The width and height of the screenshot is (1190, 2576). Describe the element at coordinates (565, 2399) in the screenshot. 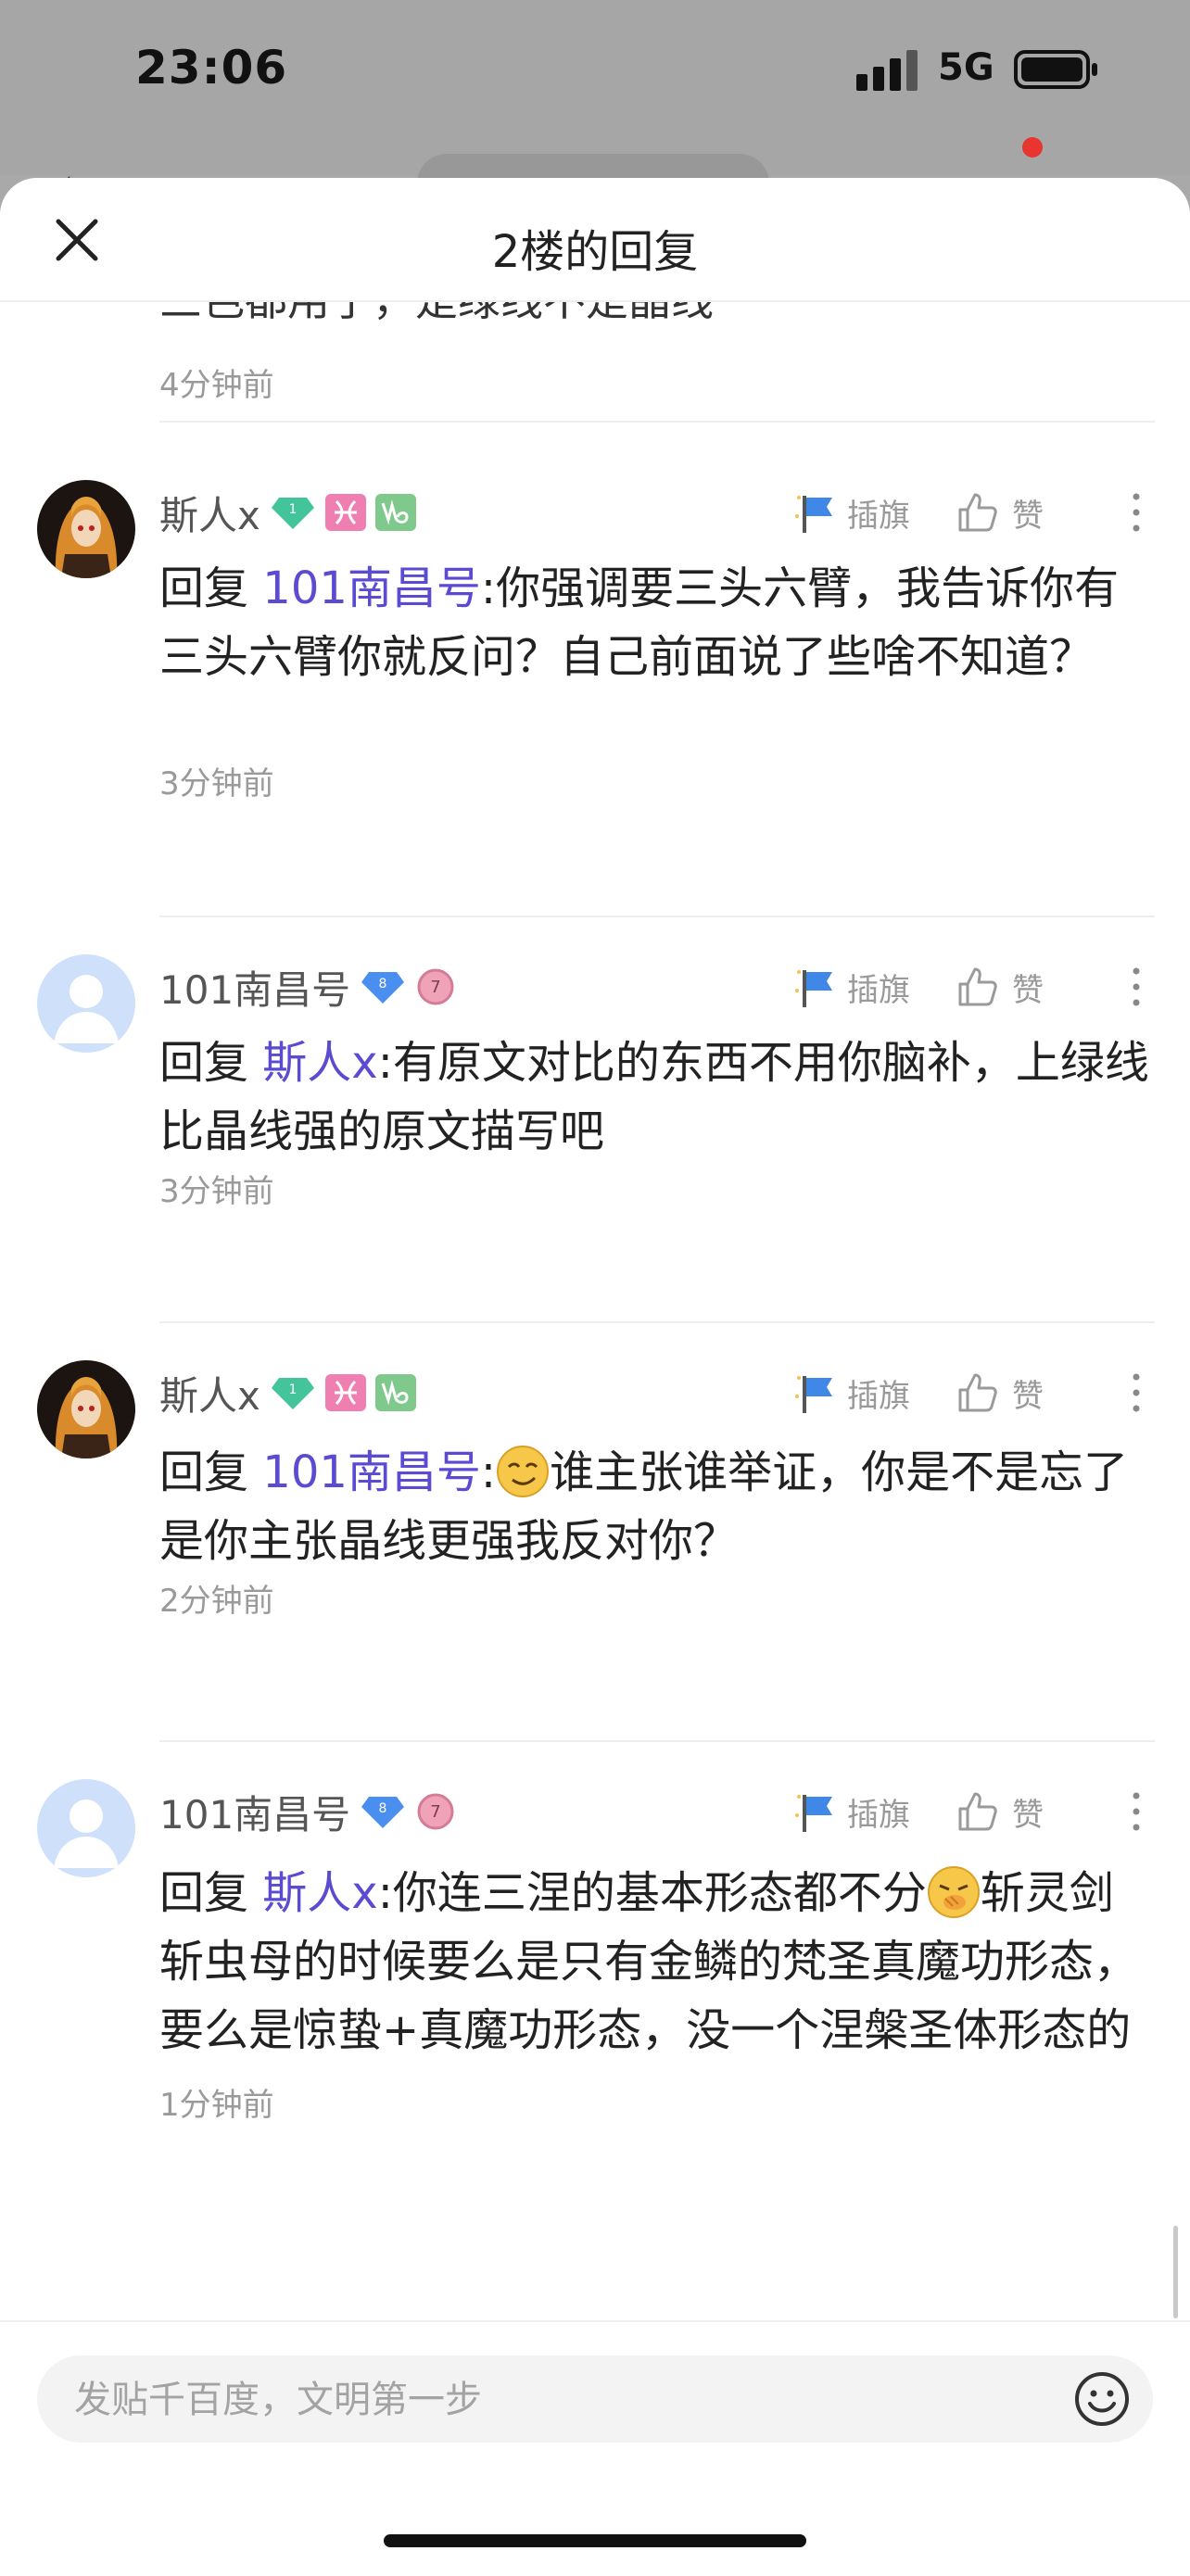

I see `reply-input` at that location.